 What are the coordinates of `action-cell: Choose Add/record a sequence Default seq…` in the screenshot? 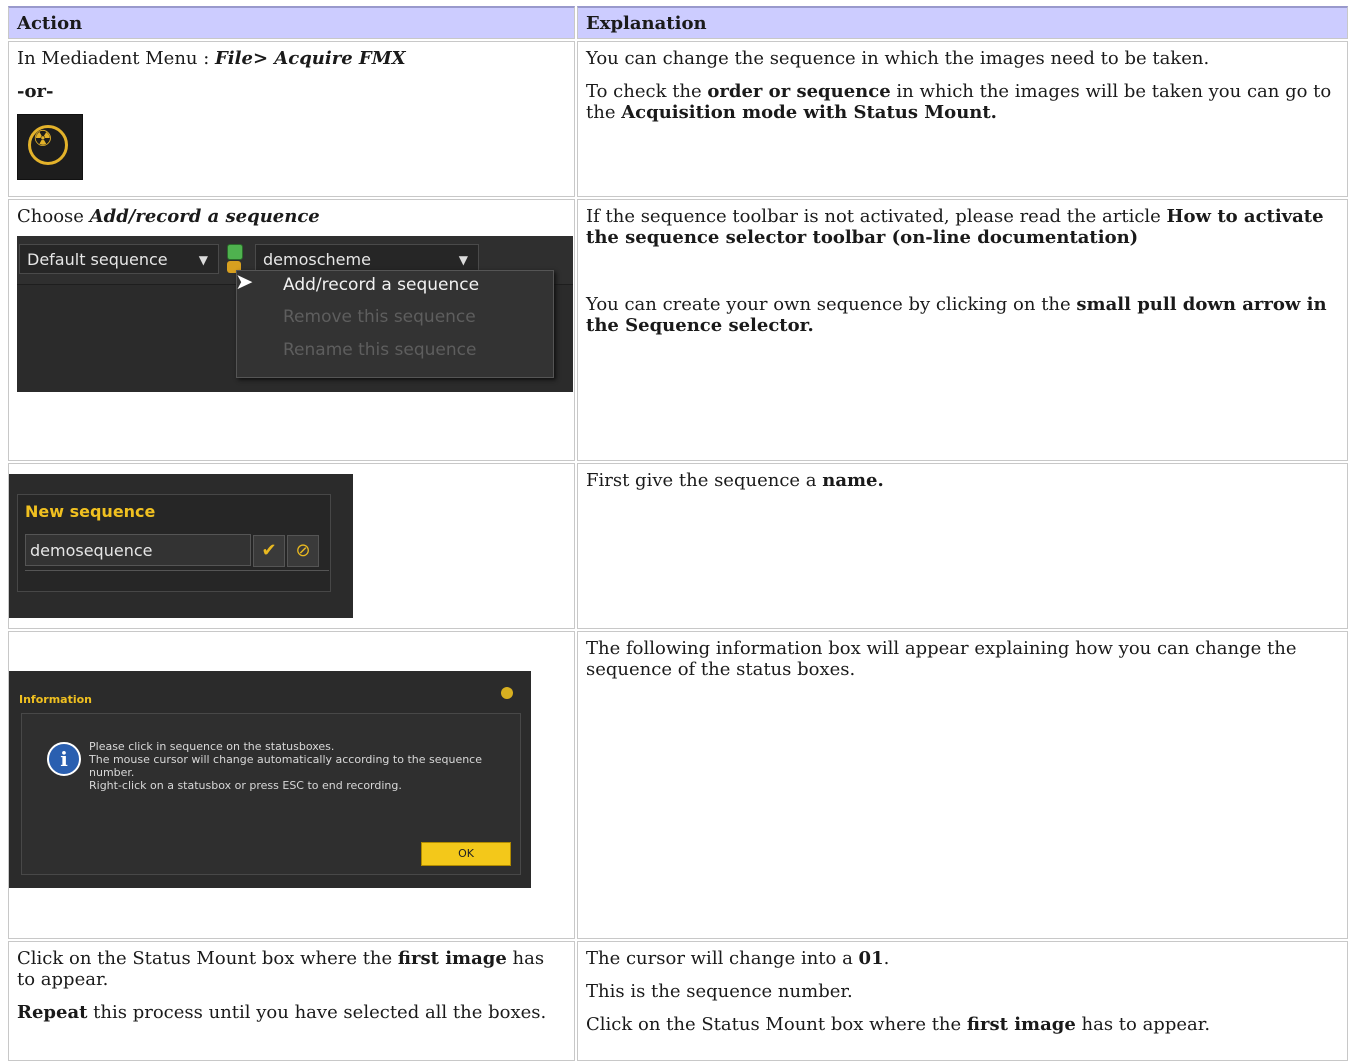 It's located at (291, 330).